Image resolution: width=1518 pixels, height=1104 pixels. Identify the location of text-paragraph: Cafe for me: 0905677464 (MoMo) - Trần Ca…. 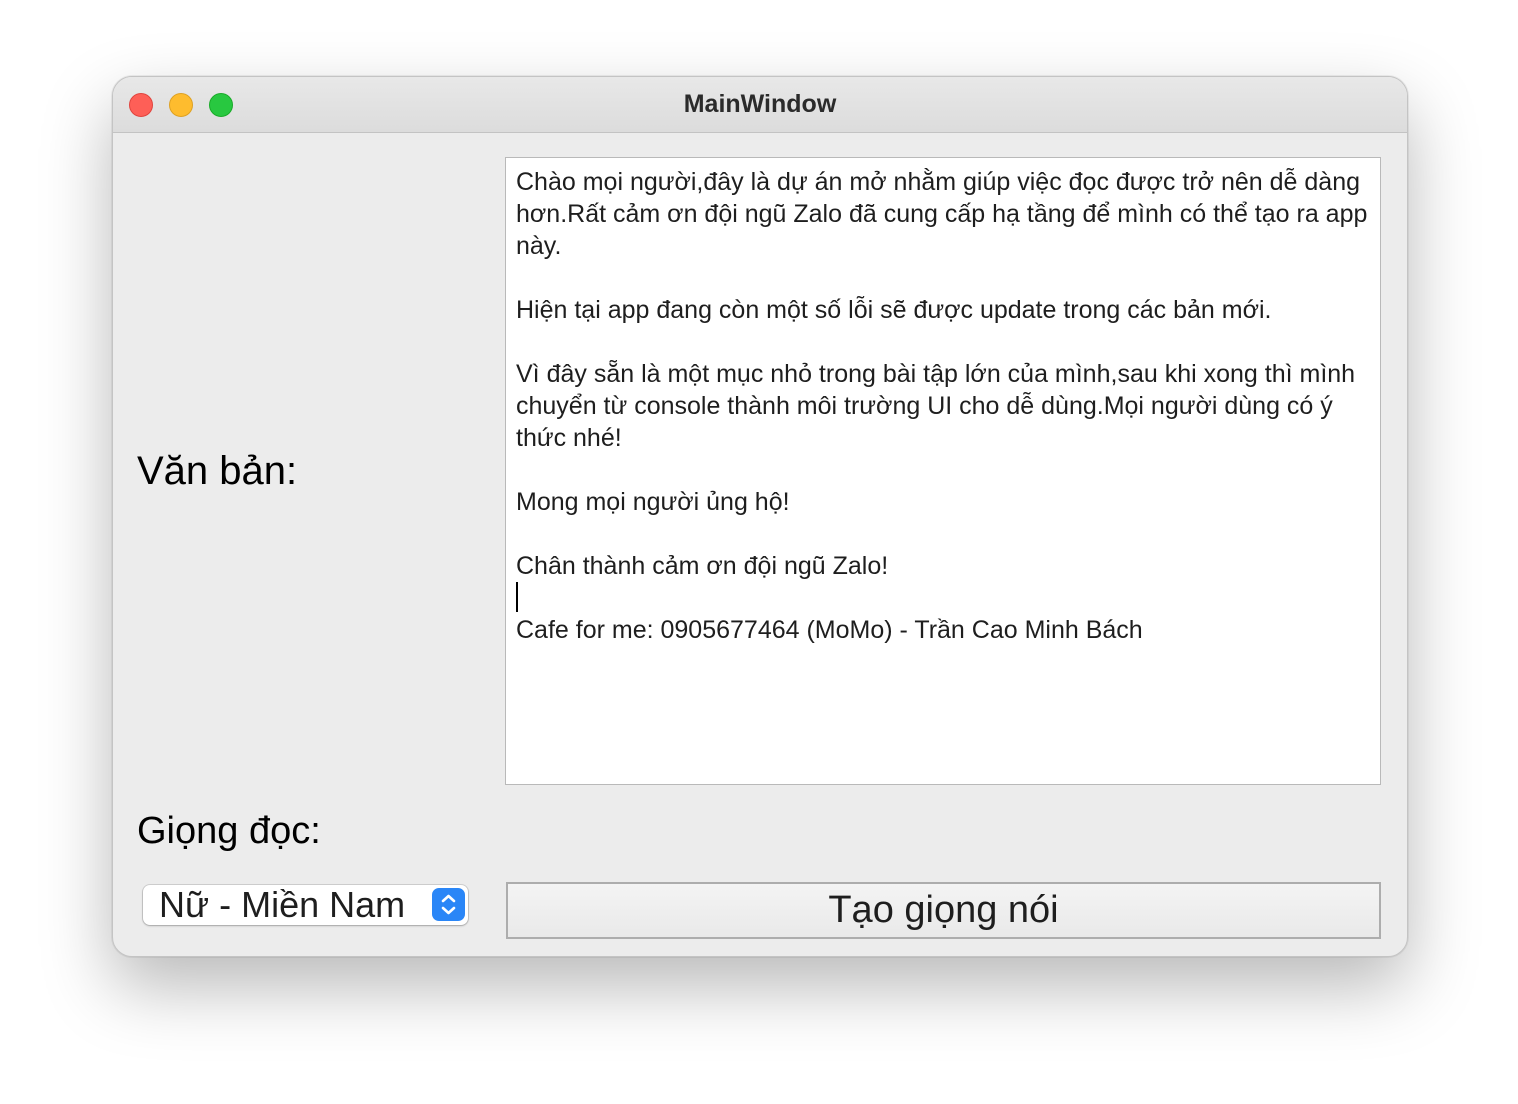
(829, 630).